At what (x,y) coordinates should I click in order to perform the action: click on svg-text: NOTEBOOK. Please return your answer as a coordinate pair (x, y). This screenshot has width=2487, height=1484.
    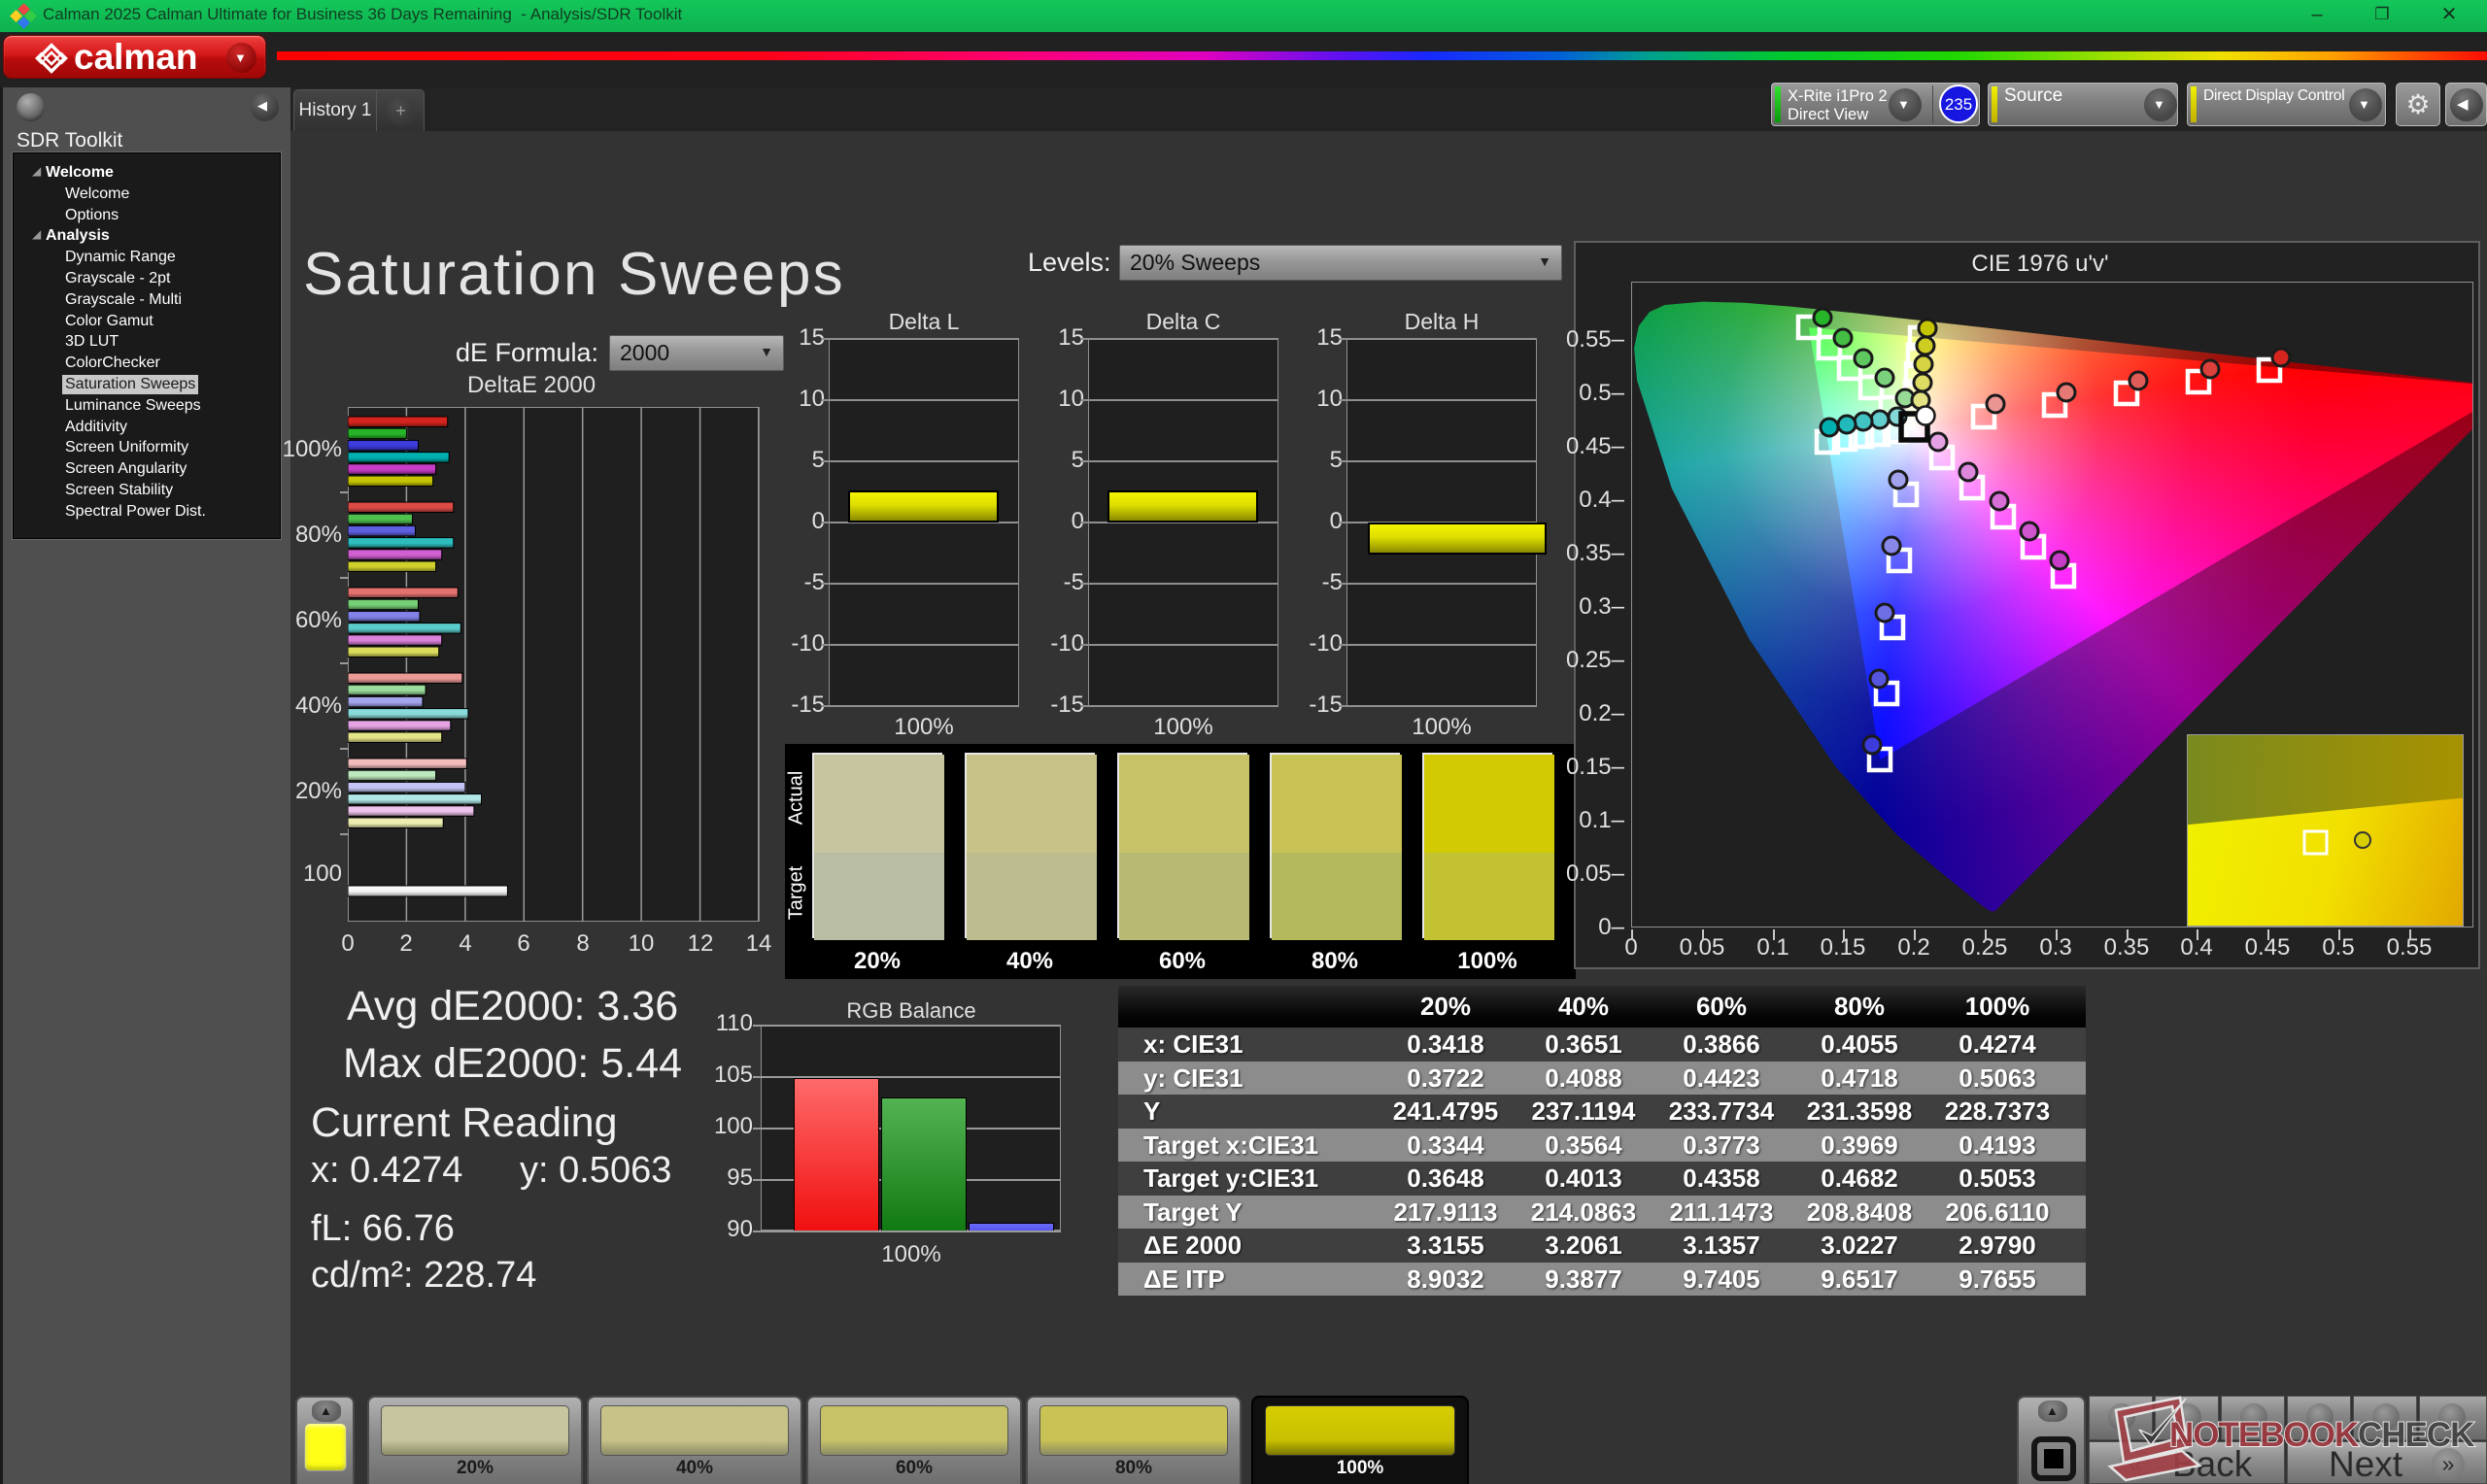
    Looking at the image, I should click on (2264, 1435).